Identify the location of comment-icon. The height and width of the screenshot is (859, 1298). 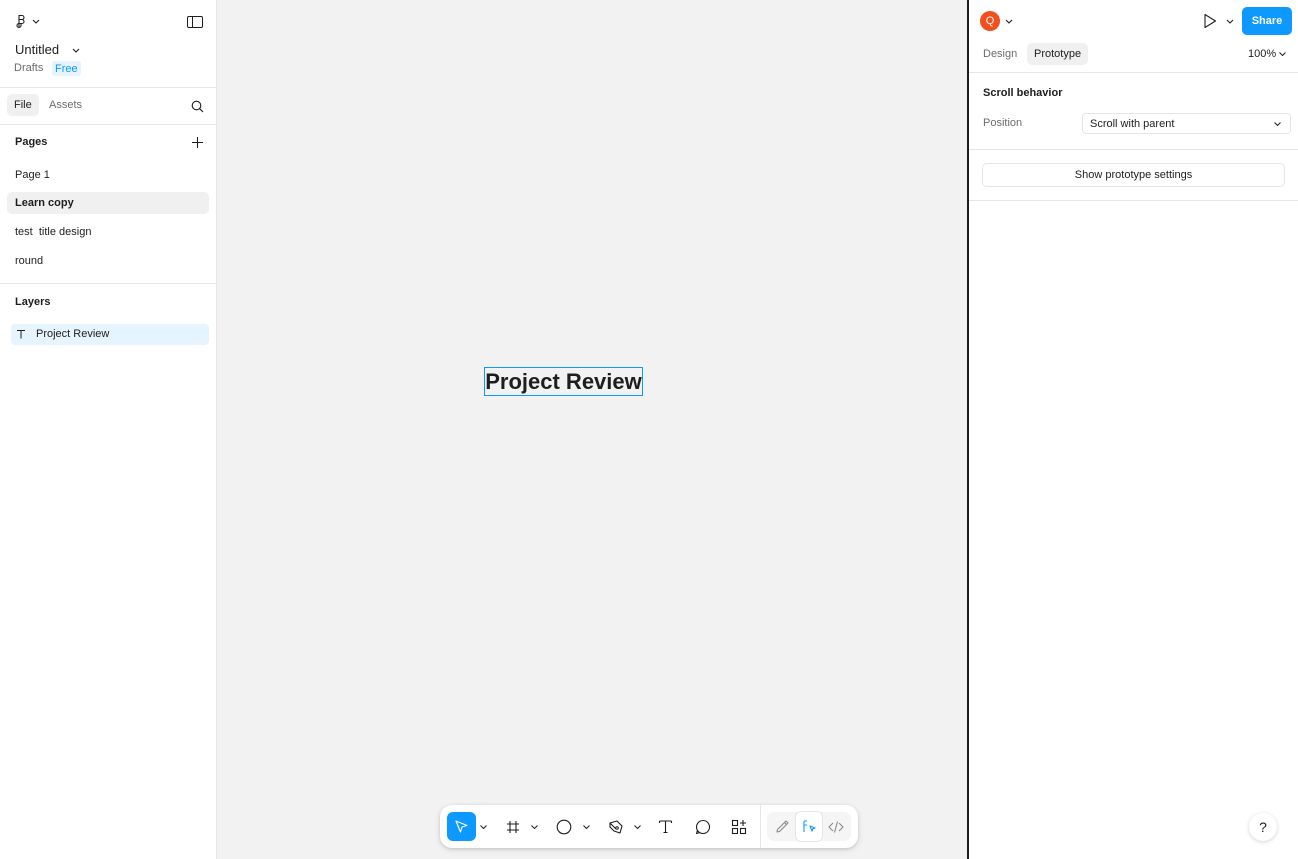
(702, 826).